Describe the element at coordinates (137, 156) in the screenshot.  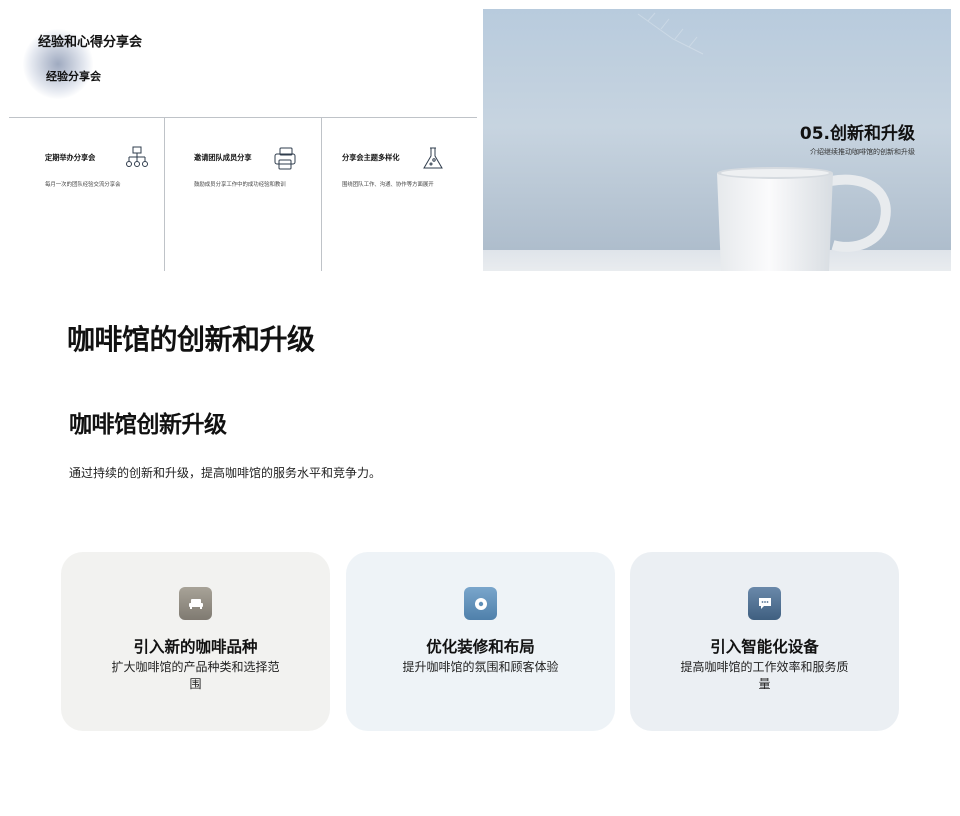
I see `org-chart-icon` at that location.